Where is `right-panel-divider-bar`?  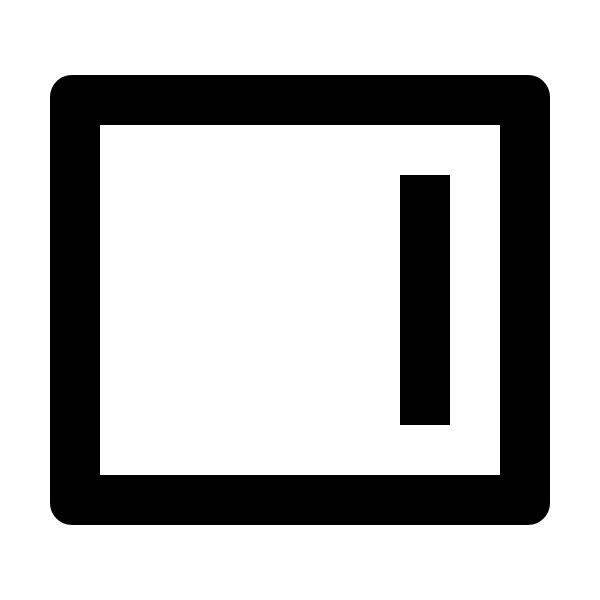 right-panel-divider-bar is located at coordinates (425, 300).